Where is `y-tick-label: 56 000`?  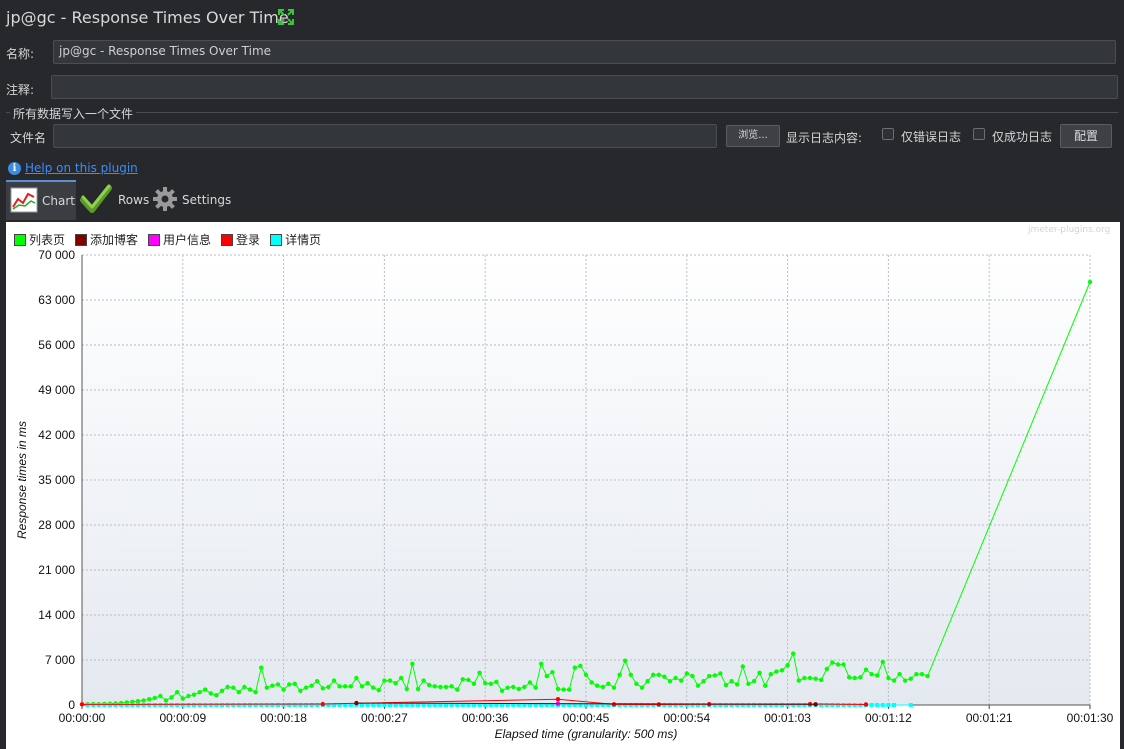 y-tick-label: 56 000 is located at coordinates (56, 345).